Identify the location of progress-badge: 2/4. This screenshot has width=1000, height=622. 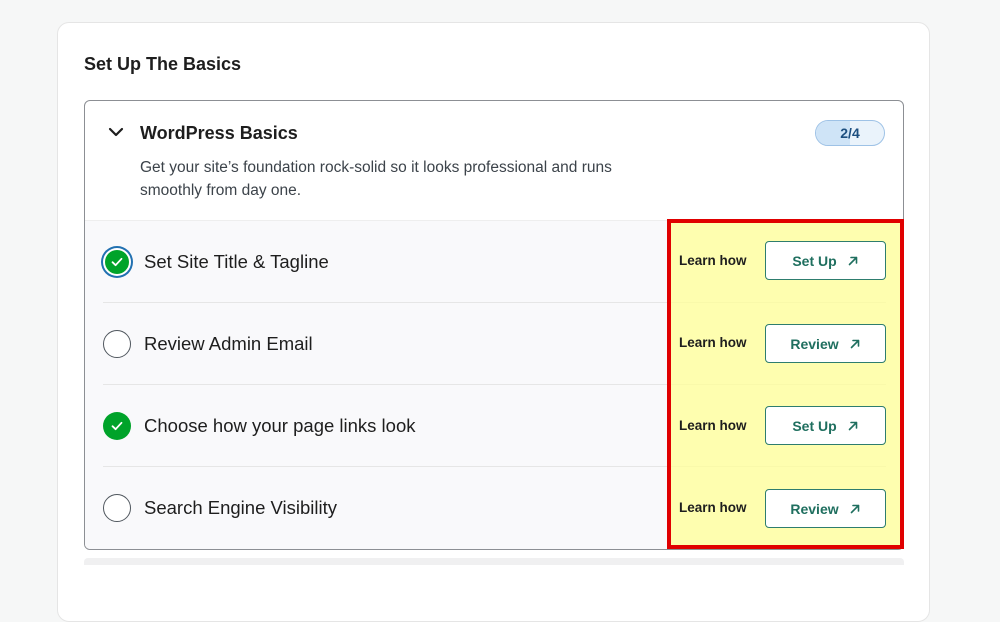
(850, 133).